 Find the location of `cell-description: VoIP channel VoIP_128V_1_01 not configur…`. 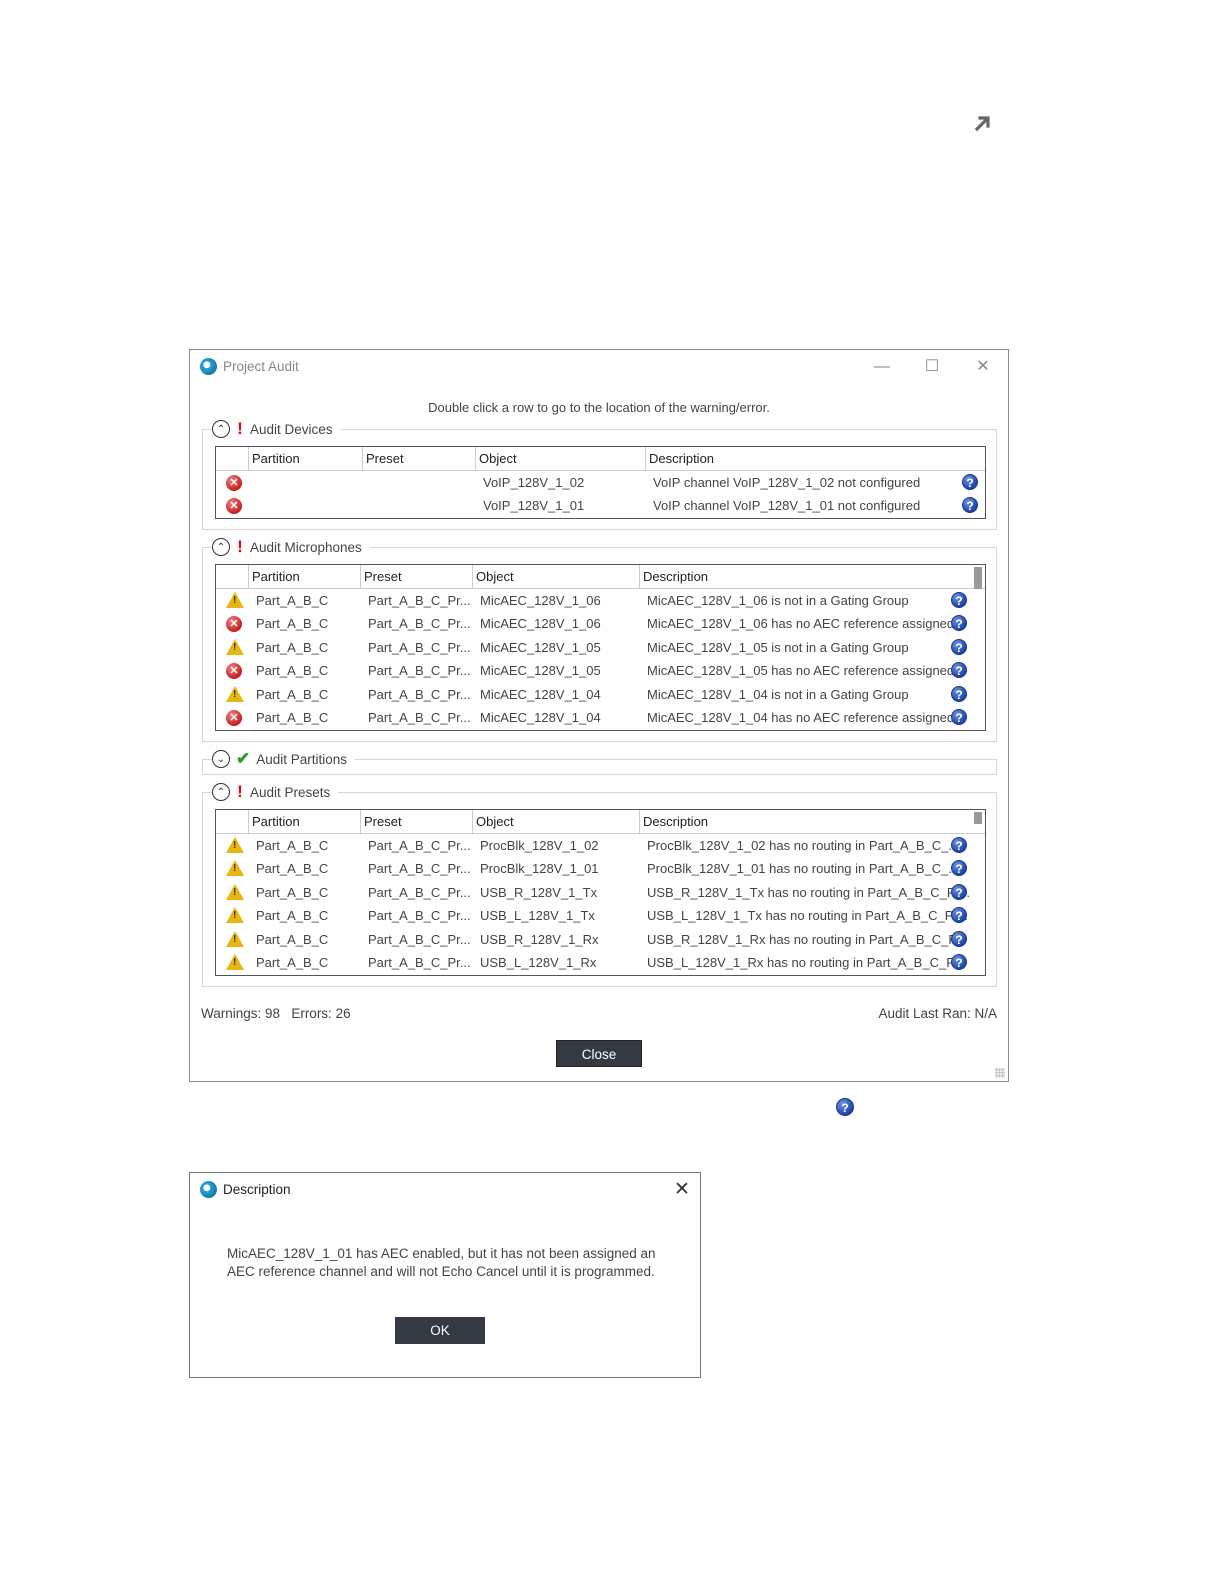

cell-description: VoIP channel VoIP_128V_1_01 not configur… is located at coordinates (787, 506).